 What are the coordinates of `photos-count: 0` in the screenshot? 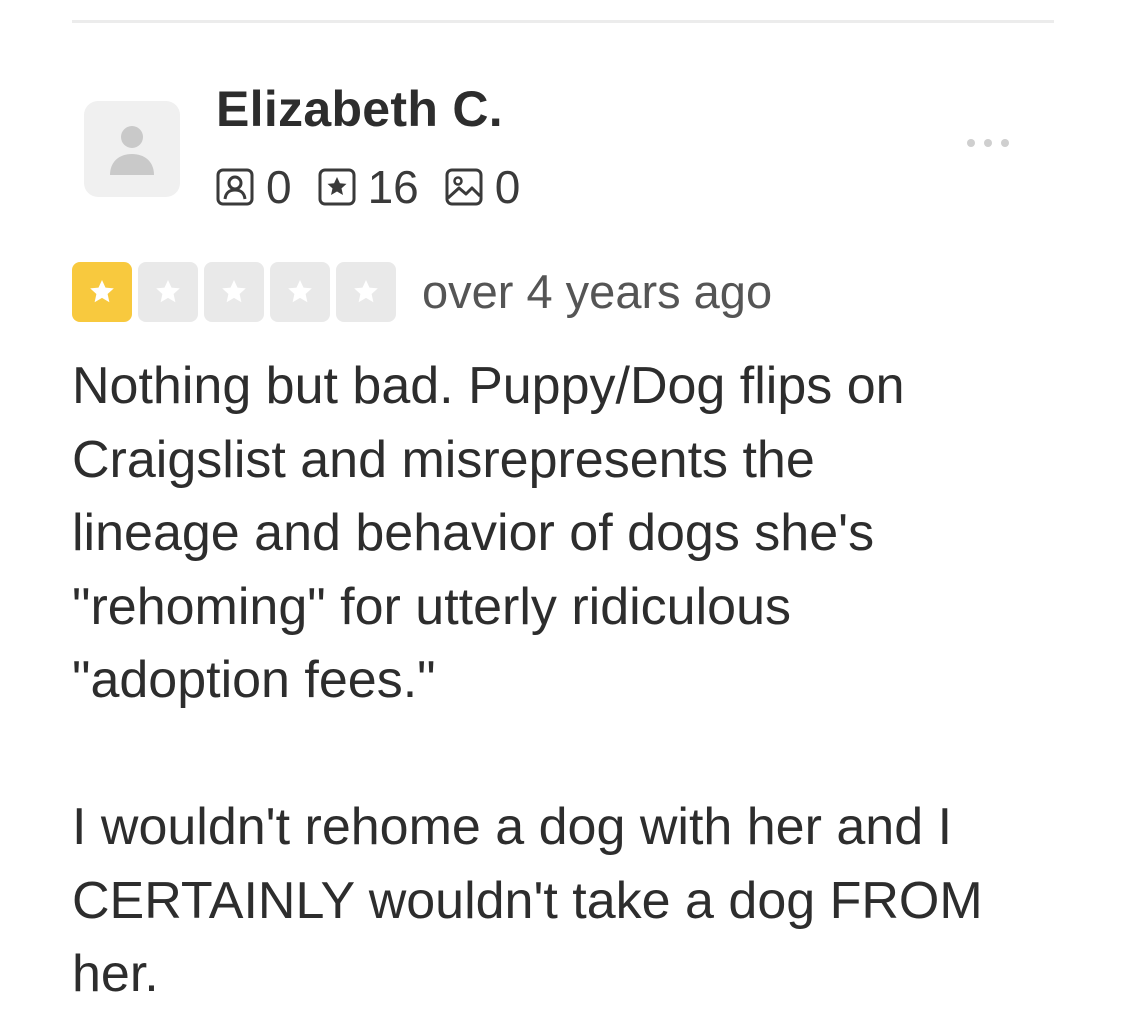 It's located at (507, 187).